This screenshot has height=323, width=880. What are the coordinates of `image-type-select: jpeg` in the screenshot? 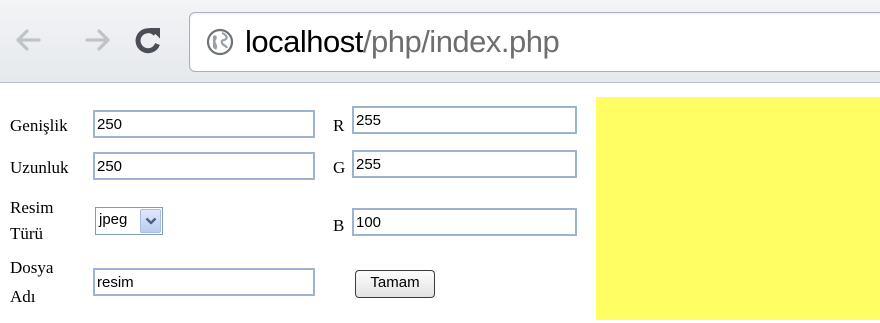 It's located at (129, 221).